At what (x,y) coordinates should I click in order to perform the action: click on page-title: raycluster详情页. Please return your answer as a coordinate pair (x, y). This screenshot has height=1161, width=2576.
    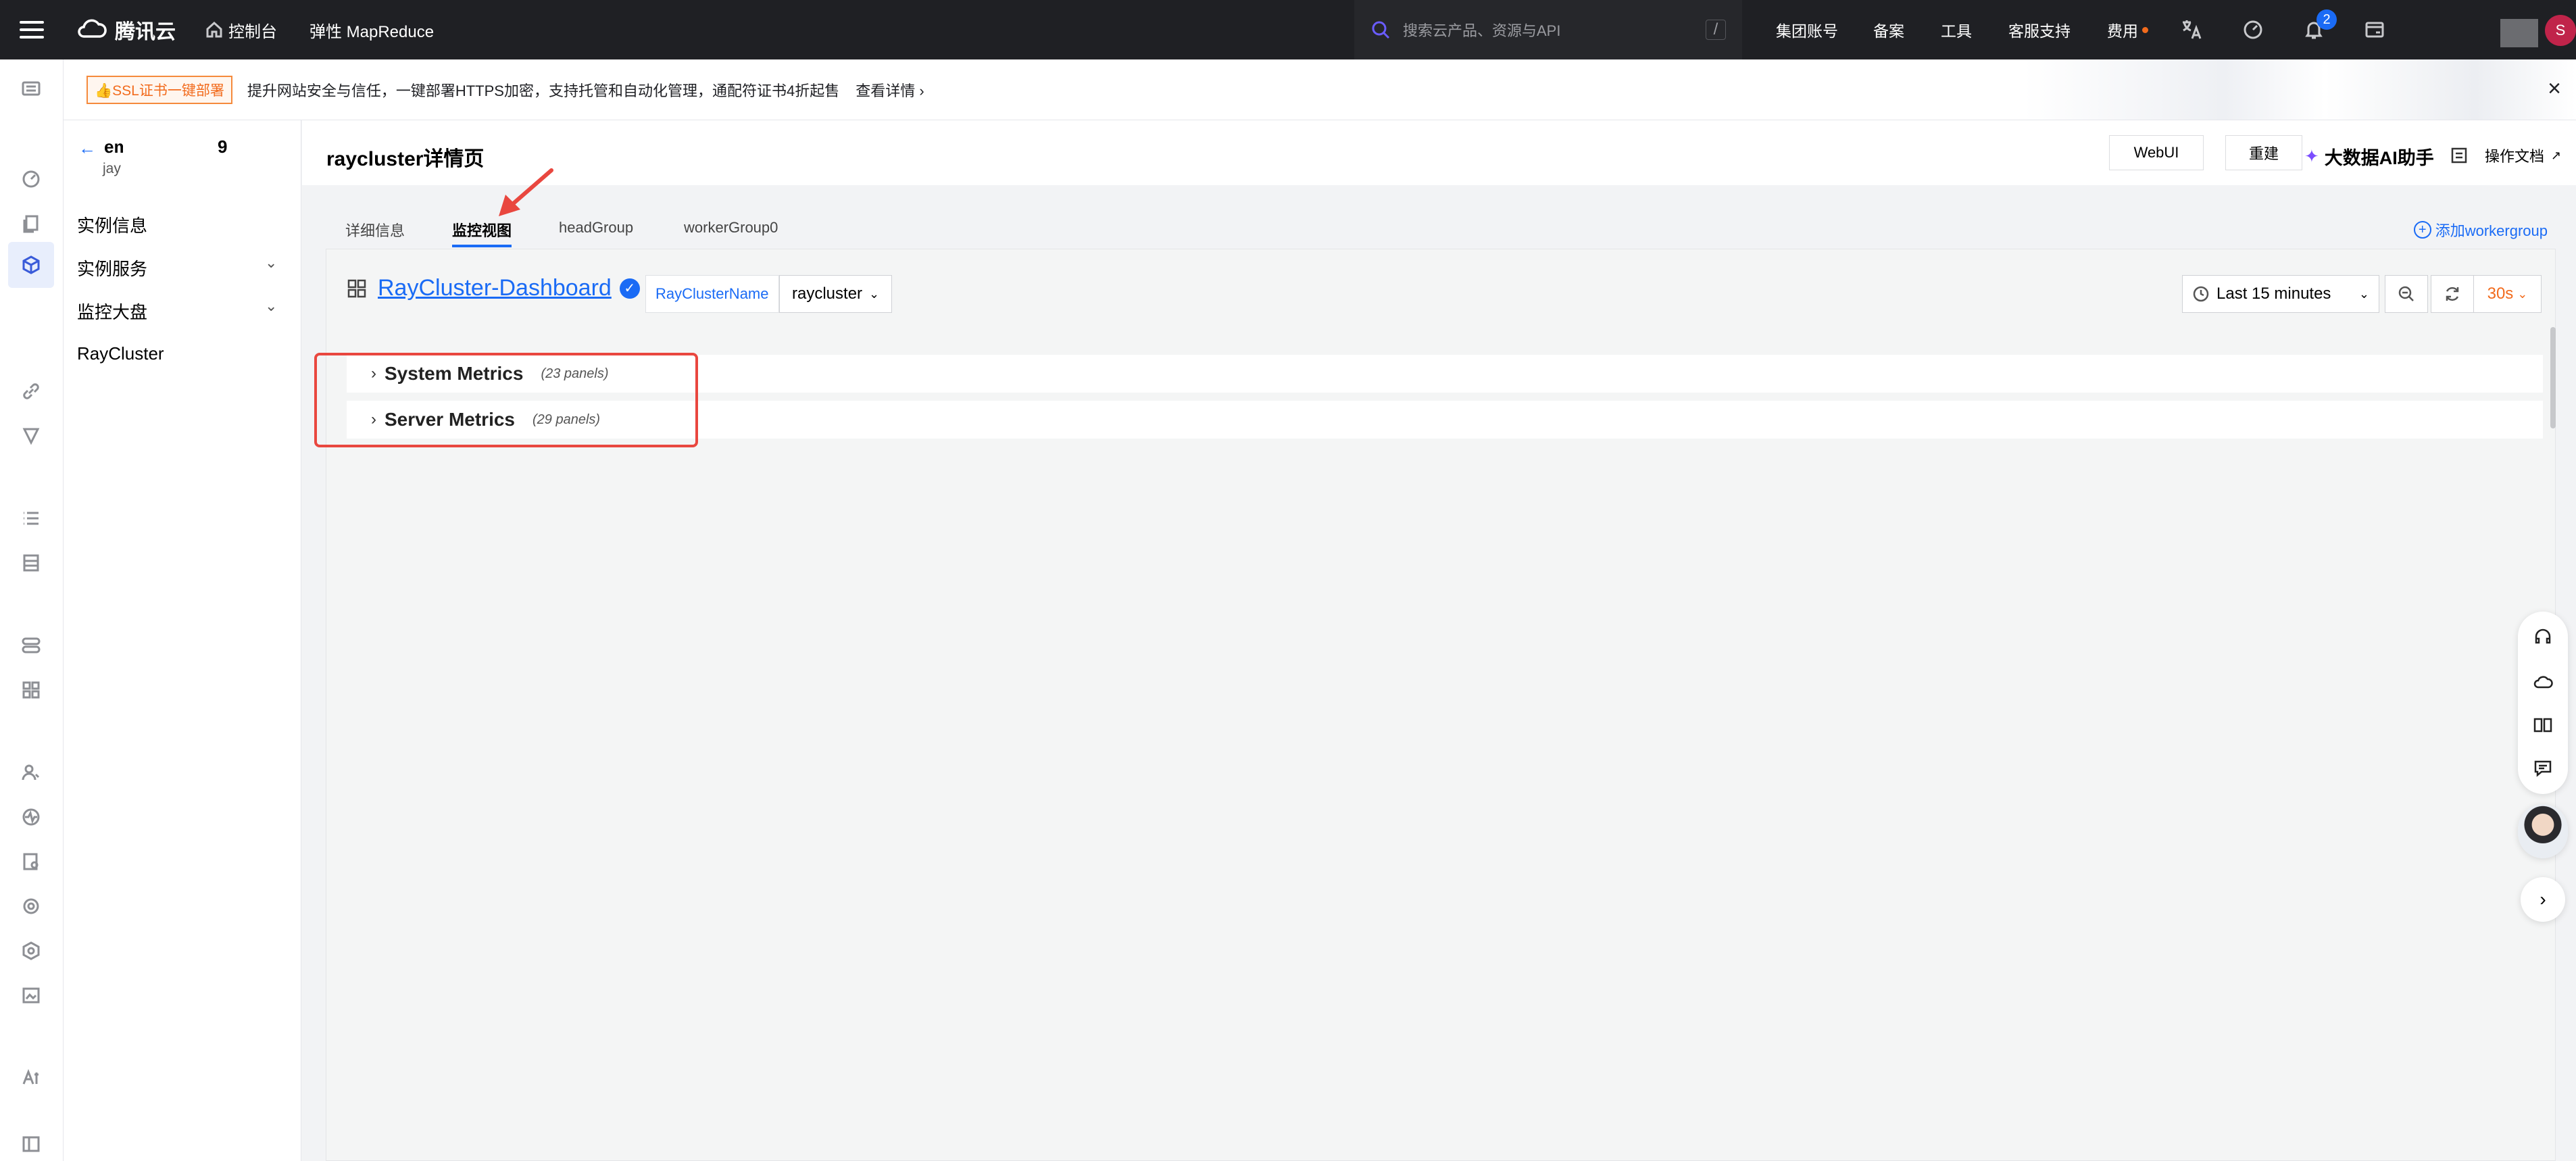
    Looking at the image, I should click on (405, 159).